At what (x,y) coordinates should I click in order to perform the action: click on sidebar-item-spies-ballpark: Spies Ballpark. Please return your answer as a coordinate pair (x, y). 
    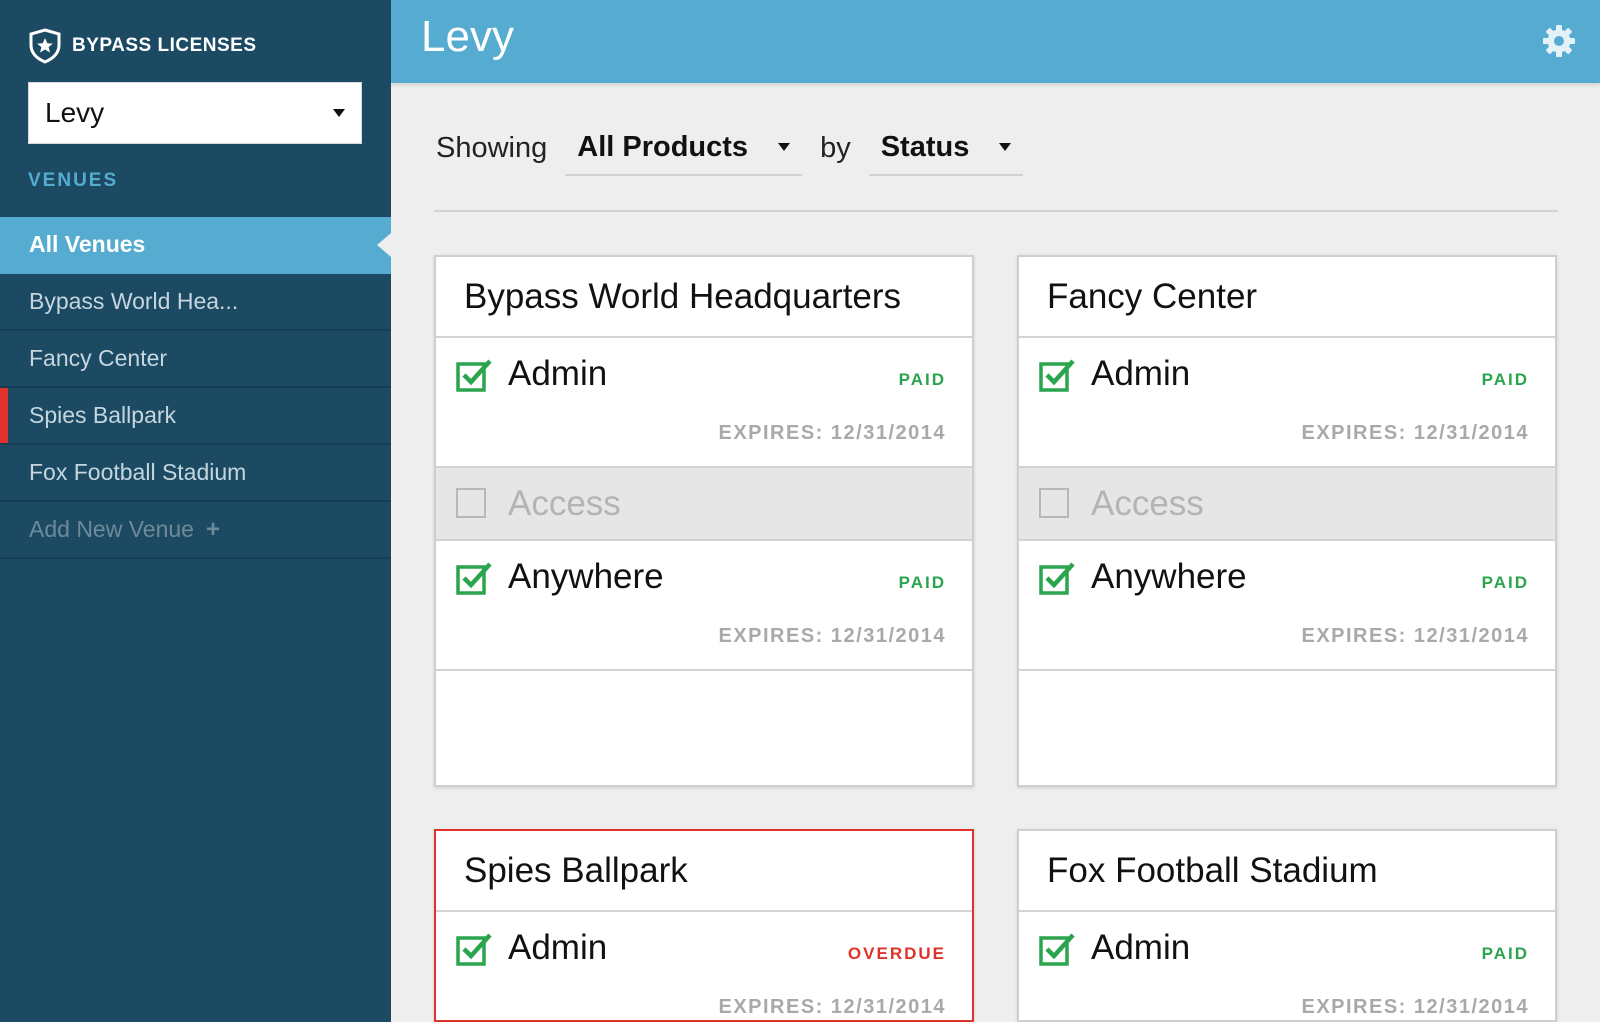
    Looking at the image, I should click on (195, 416).